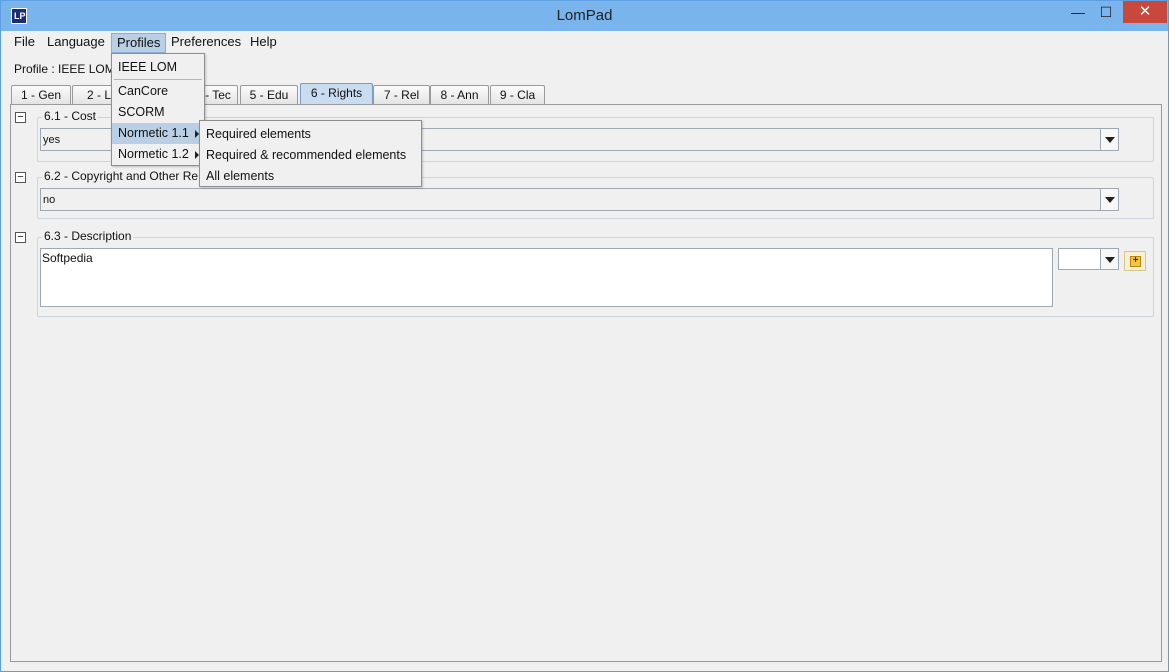 The width and height of the screenshot is (1169, 672). I want to click on copyright-select: no, so click(579, 199).